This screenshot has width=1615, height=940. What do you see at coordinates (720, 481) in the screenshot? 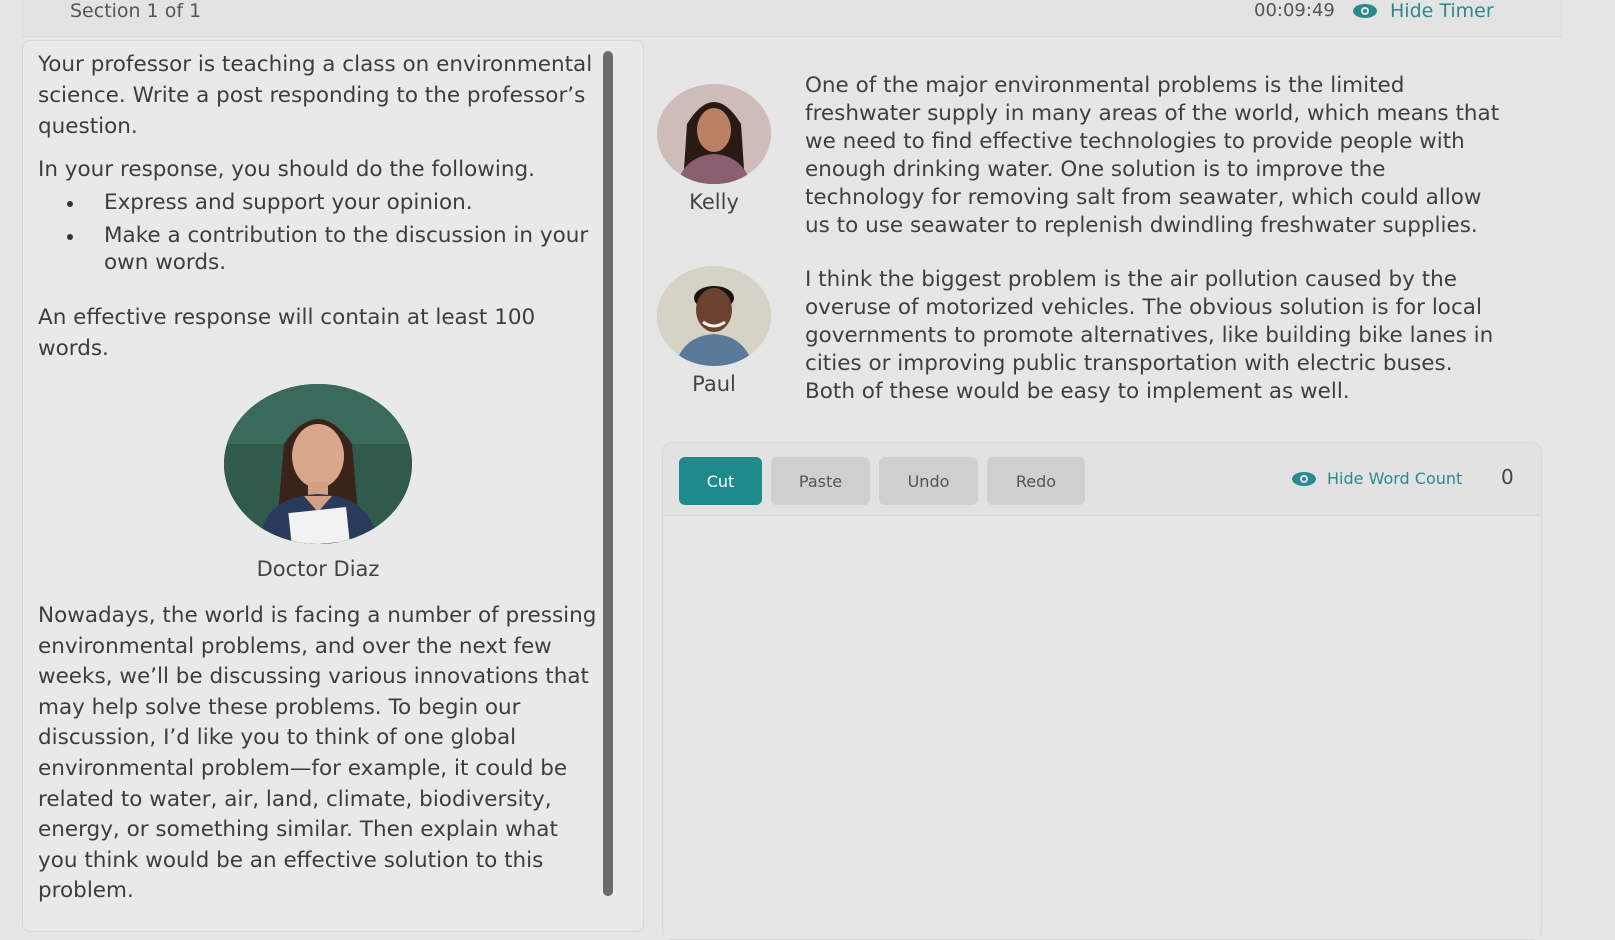
I see `cut-button: Cut` at bounding box center [720, 481].